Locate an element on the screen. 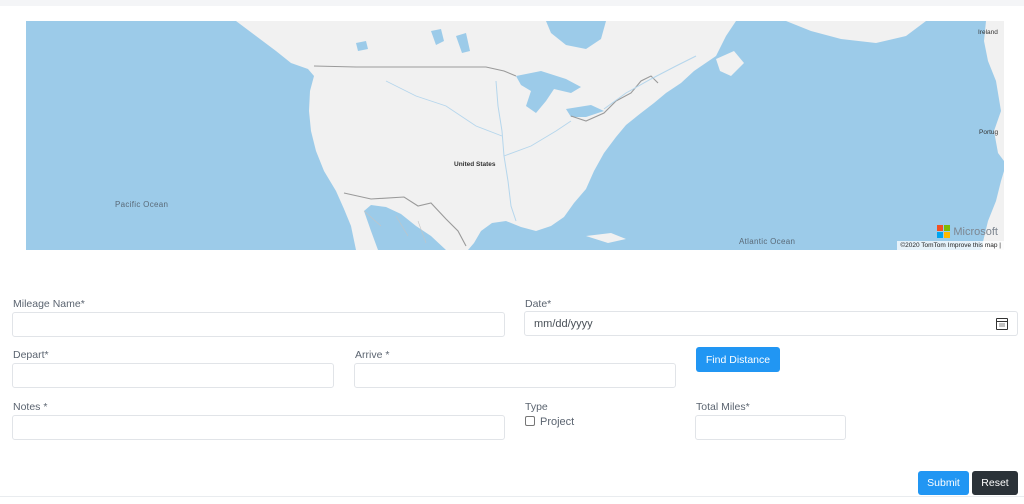  microsoft-logo-text: Microsoft is located at coordinates (975, 231).